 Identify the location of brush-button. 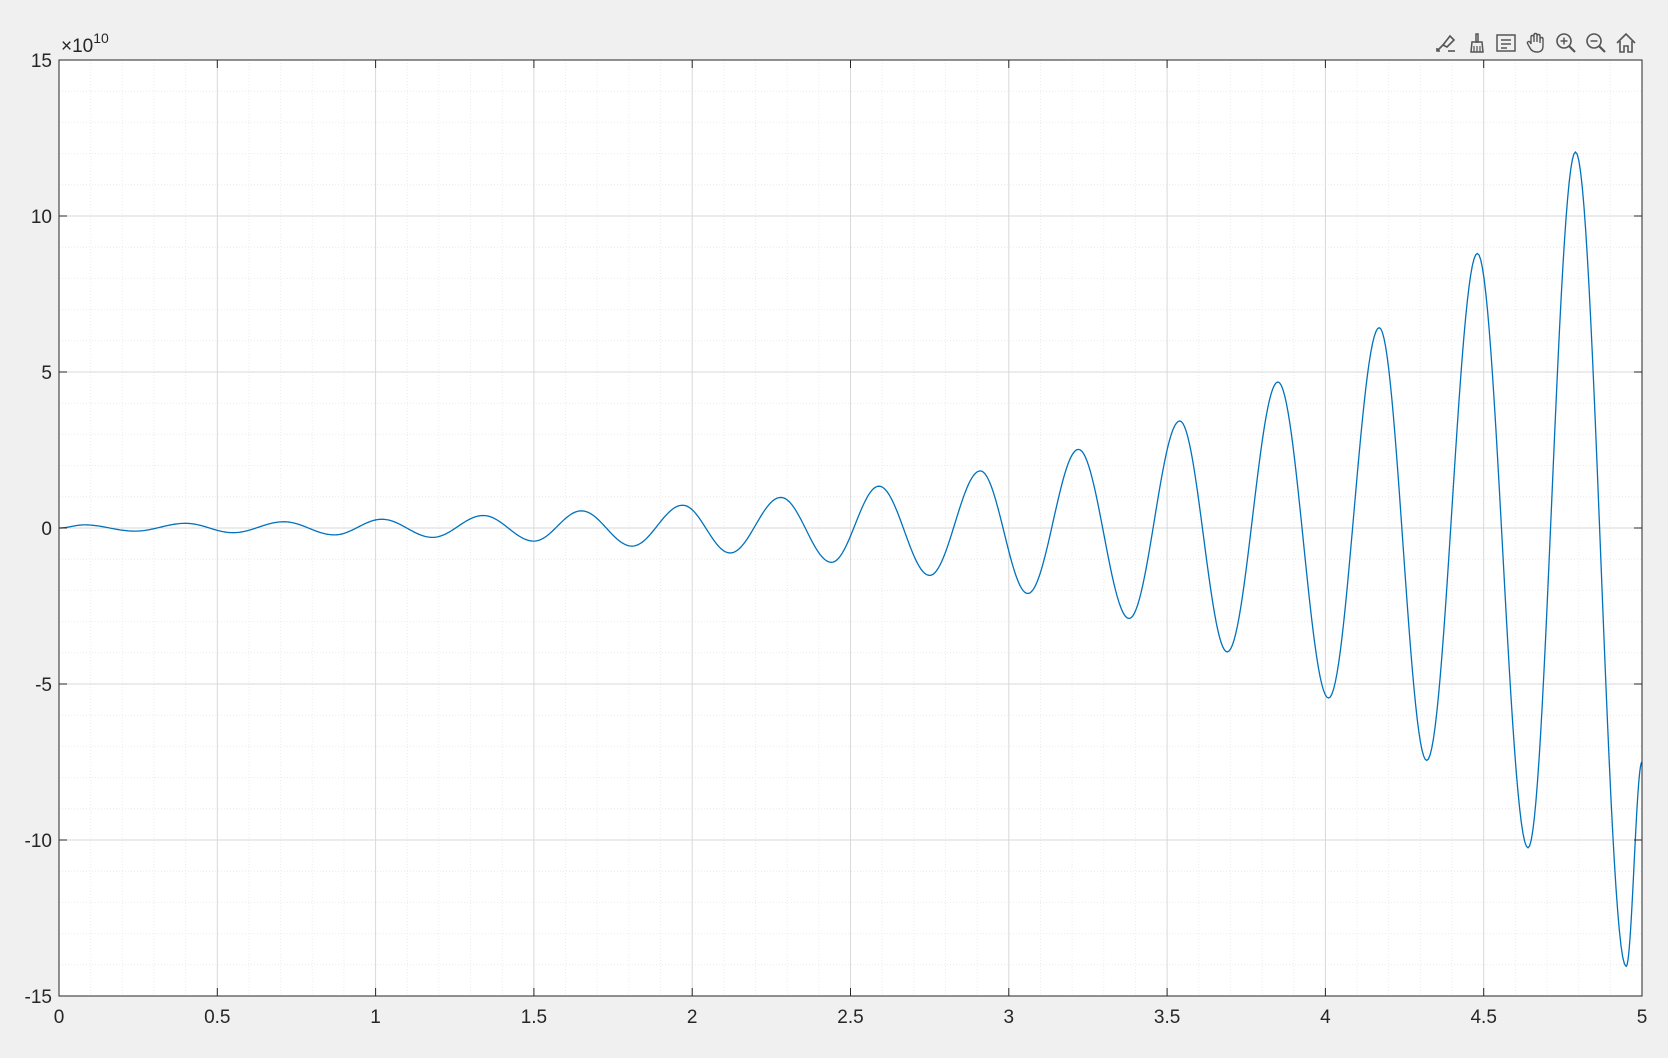
(1476, 43).